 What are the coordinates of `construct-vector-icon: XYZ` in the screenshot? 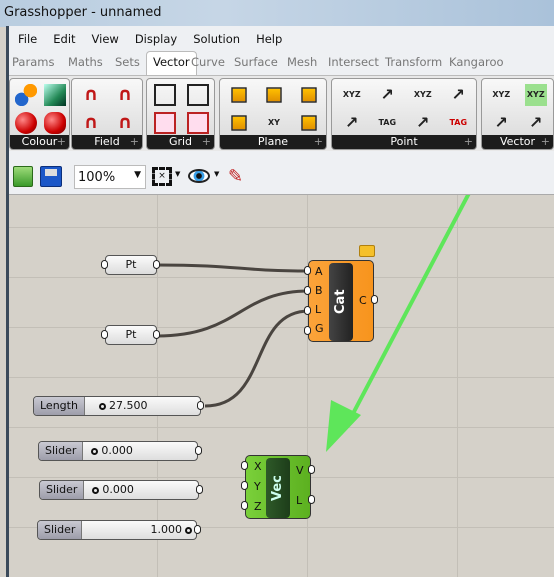 It's located at (535, 95).